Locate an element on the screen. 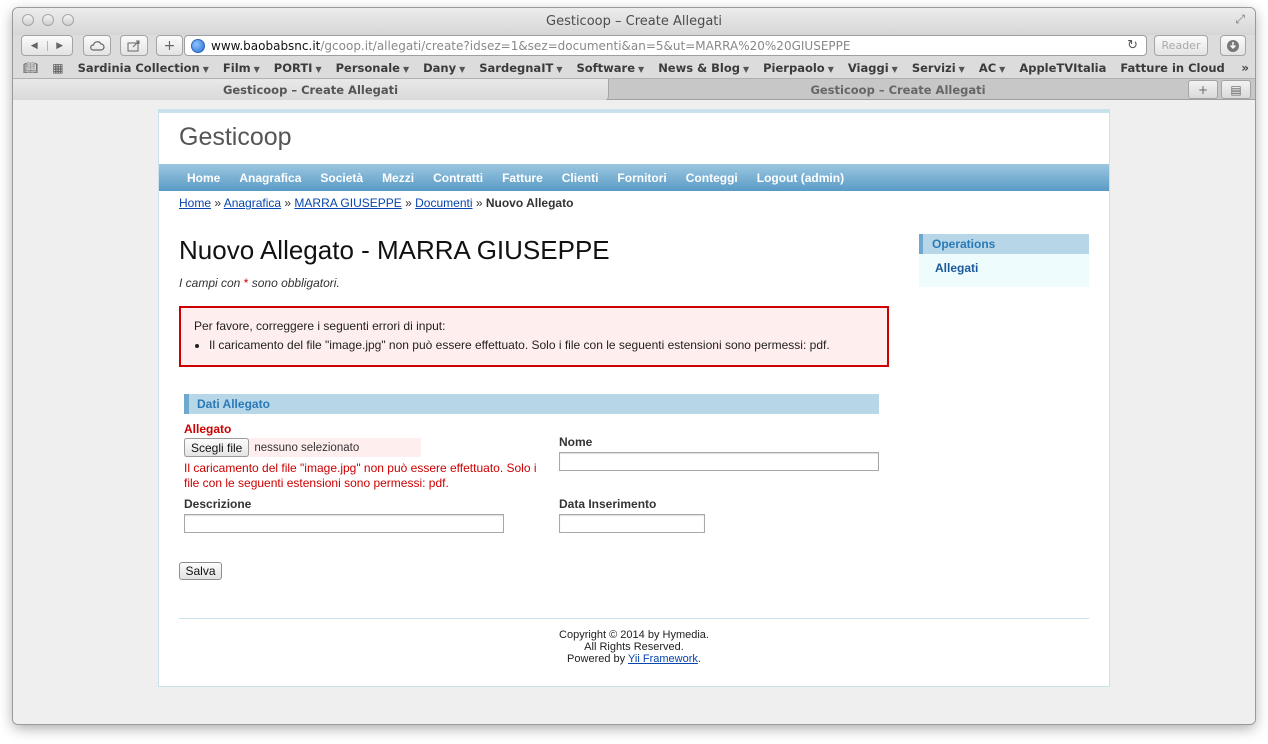  back-icon: ◀ is located at coordinates (35, 45).